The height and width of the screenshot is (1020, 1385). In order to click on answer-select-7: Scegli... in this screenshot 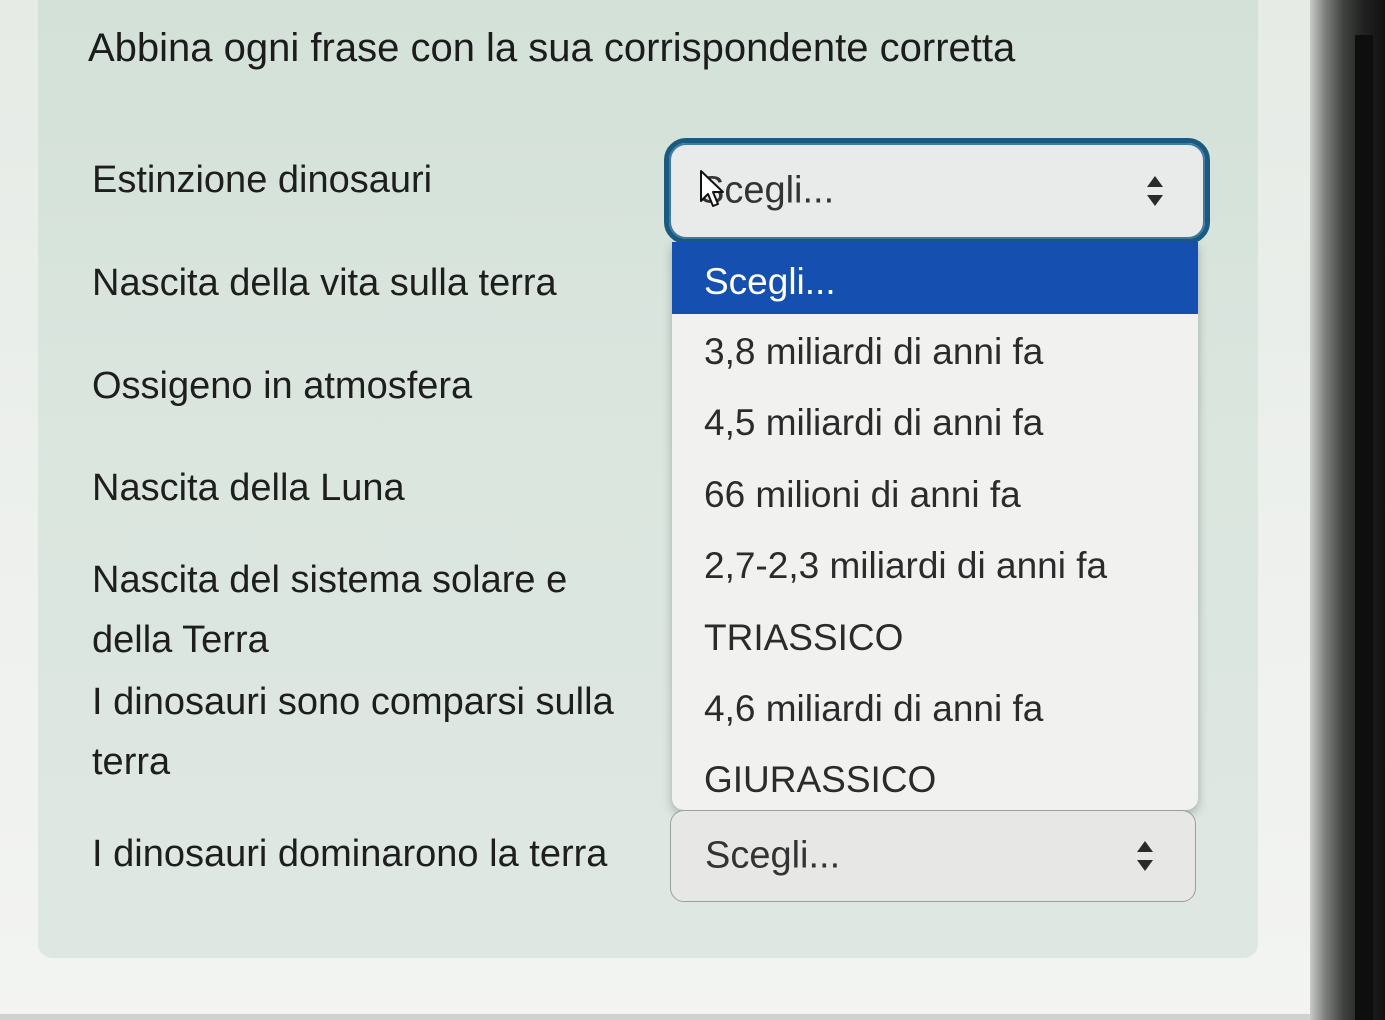, I will do `click(933, 856)`.